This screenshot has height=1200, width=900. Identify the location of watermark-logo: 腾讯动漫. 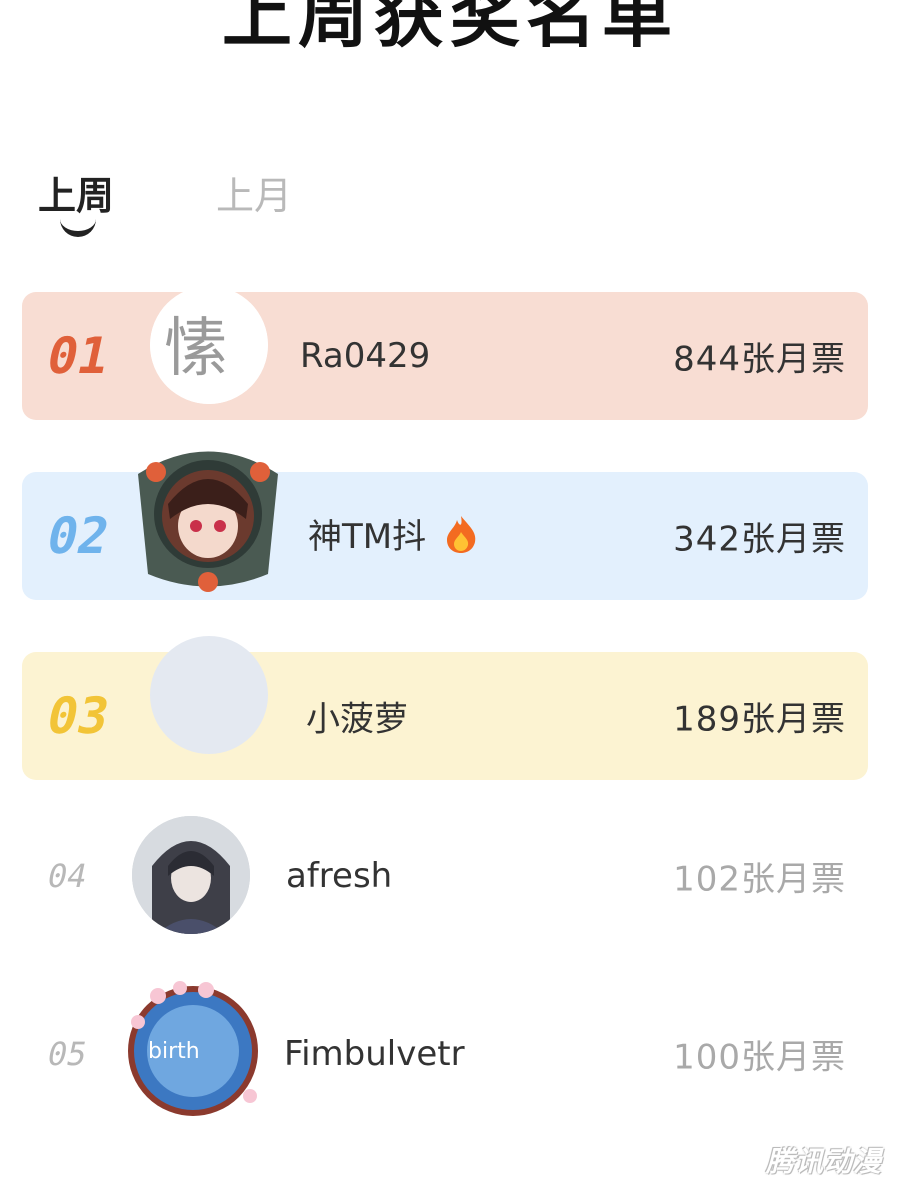
(823, 1161).